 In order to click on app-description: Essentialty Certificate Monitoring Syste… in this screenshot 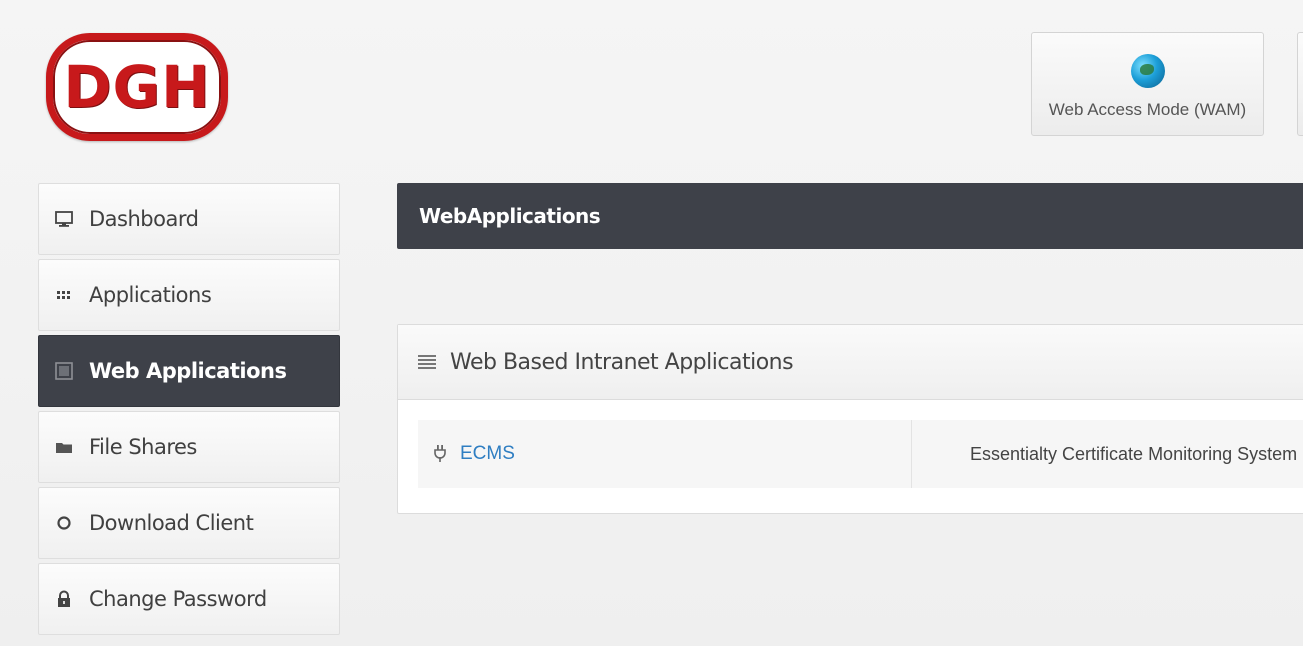, I will do `click(1136, 453)`.